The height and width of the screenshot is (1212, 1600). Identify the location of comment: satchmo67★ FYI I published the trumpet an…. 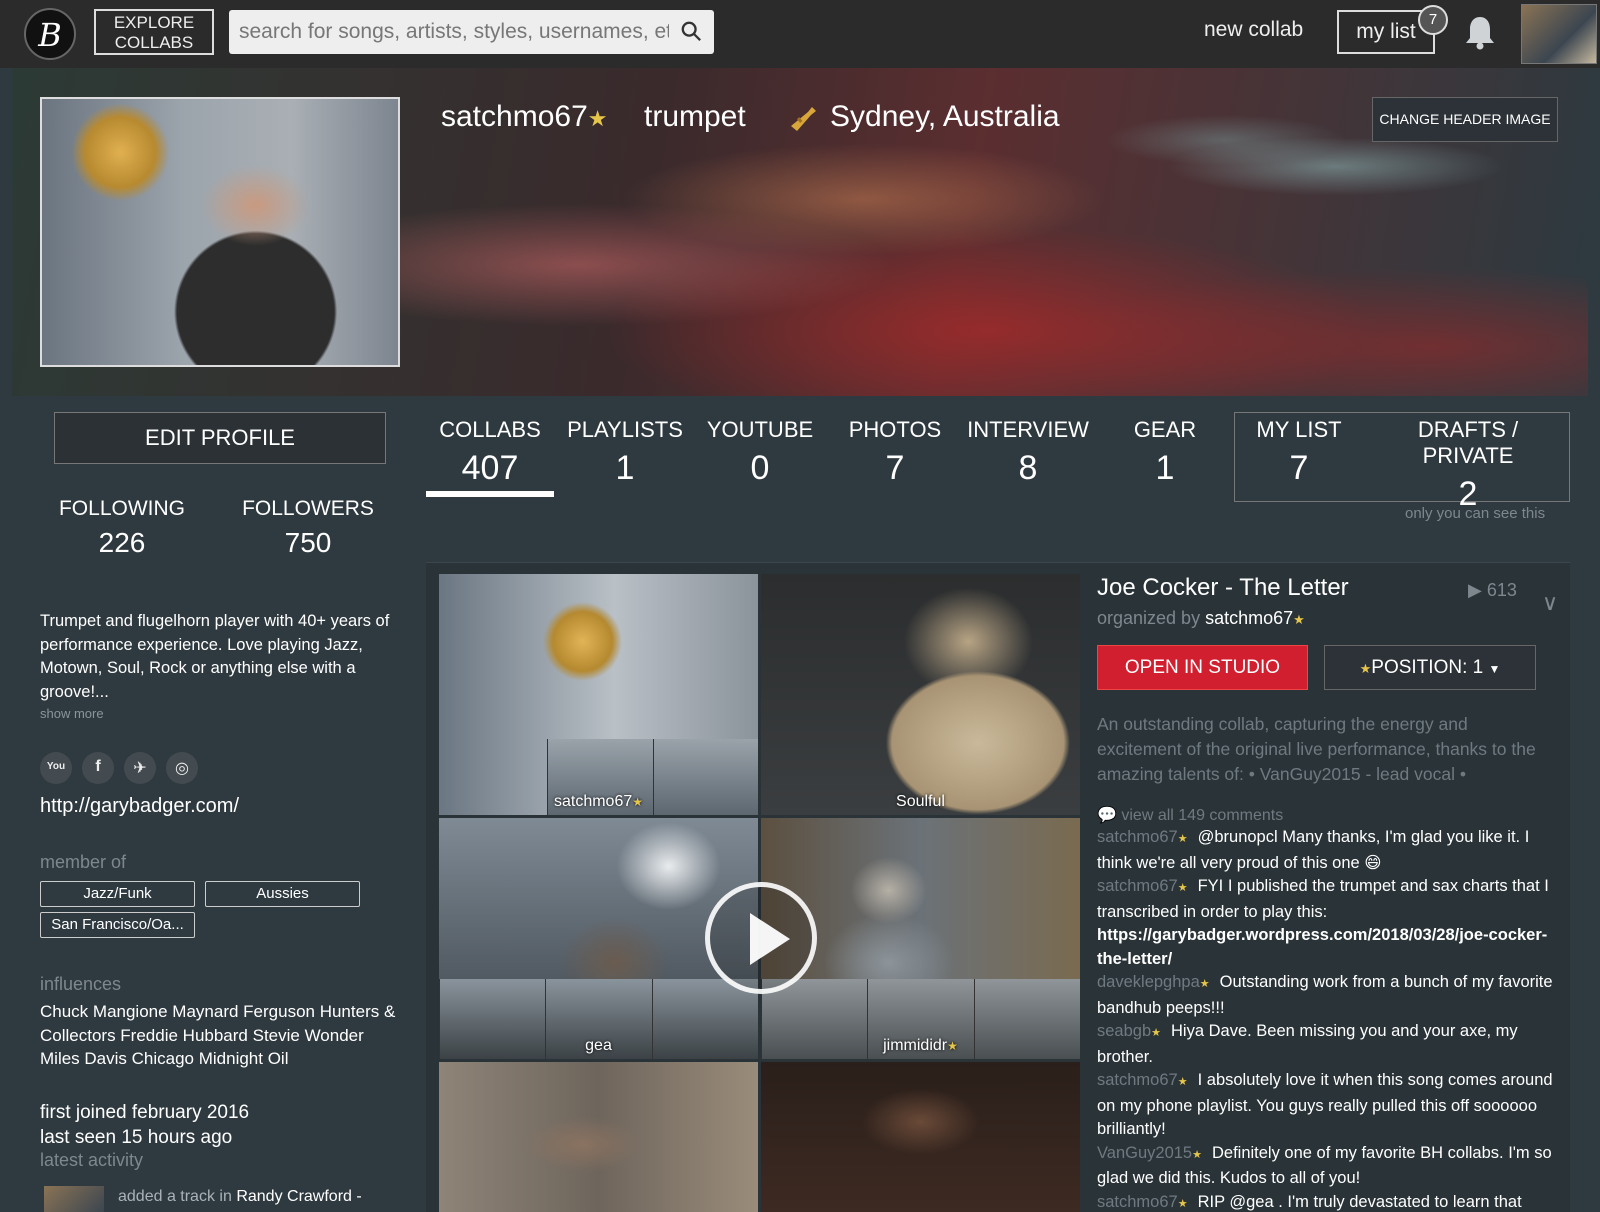
(1330, 923).